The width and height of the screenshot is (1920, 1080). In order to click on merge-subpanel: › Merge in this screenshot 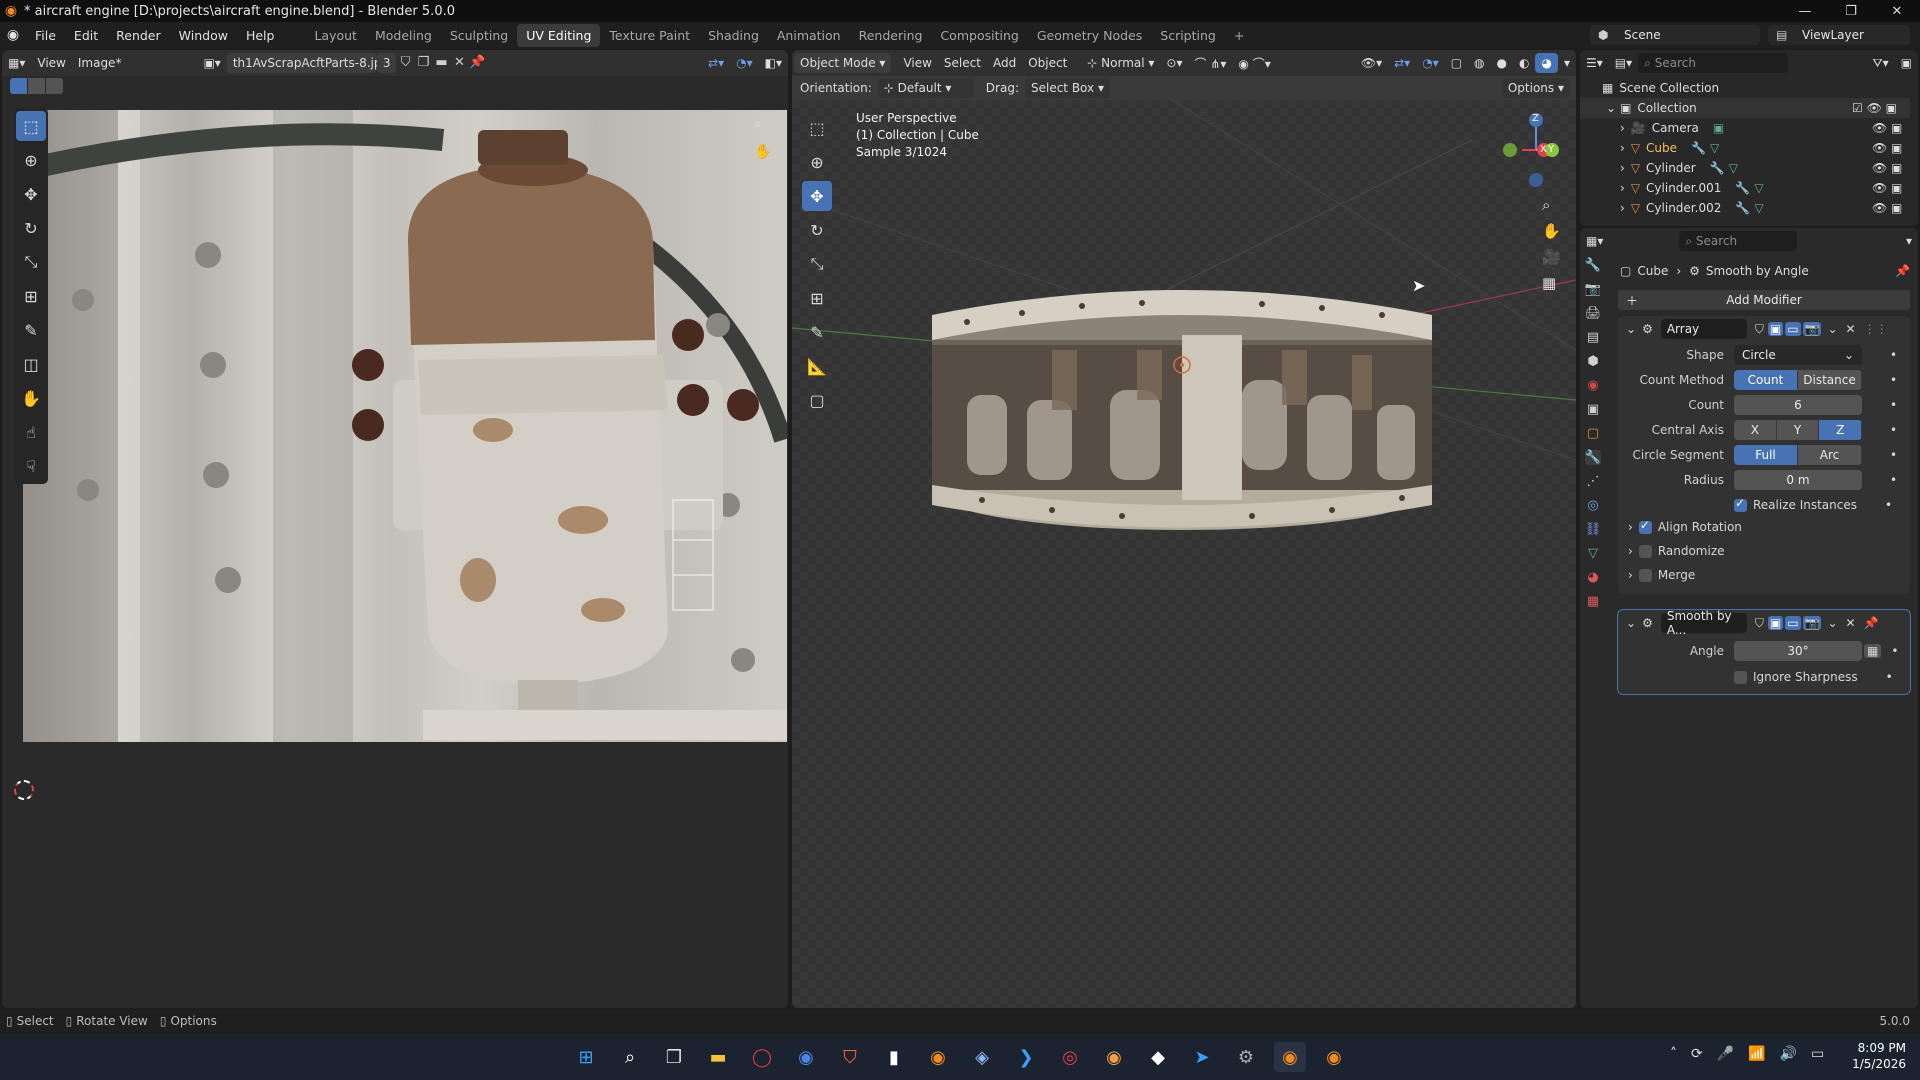, I will do `click(1661, 575)`.